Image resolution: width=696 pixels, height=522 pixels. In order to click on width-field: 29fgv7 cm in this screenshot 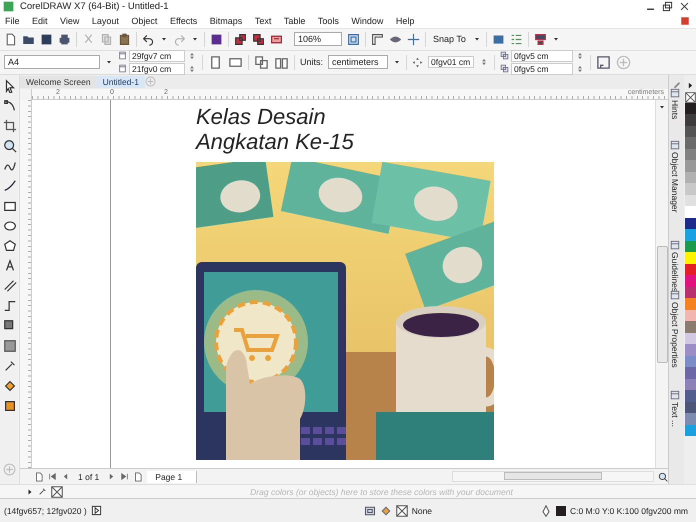, I will do `click(157, 56)`.